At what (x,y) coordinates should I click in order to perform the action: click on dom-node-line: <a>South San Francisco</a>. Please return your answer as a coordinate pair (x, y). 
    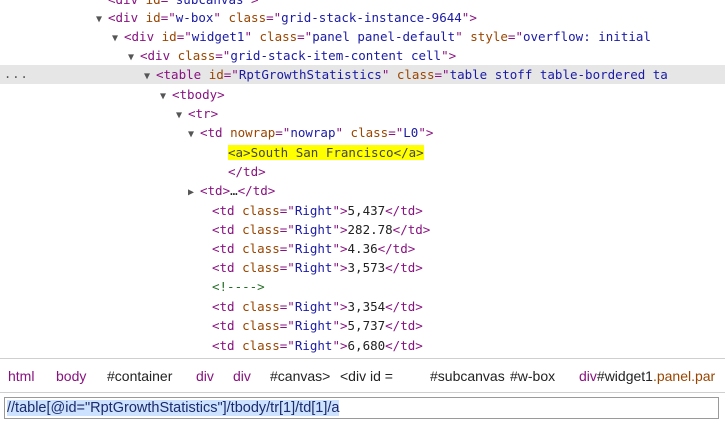
    Looking at the image, I should click on (362, 152).